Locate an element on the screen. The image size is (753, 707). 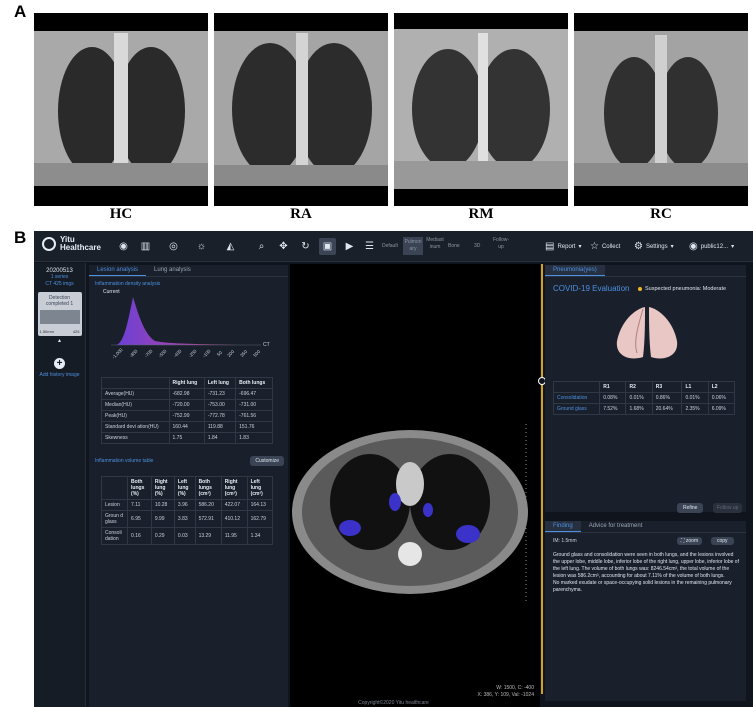
paint-icon: ◭ is located at coordinates (230, 246).